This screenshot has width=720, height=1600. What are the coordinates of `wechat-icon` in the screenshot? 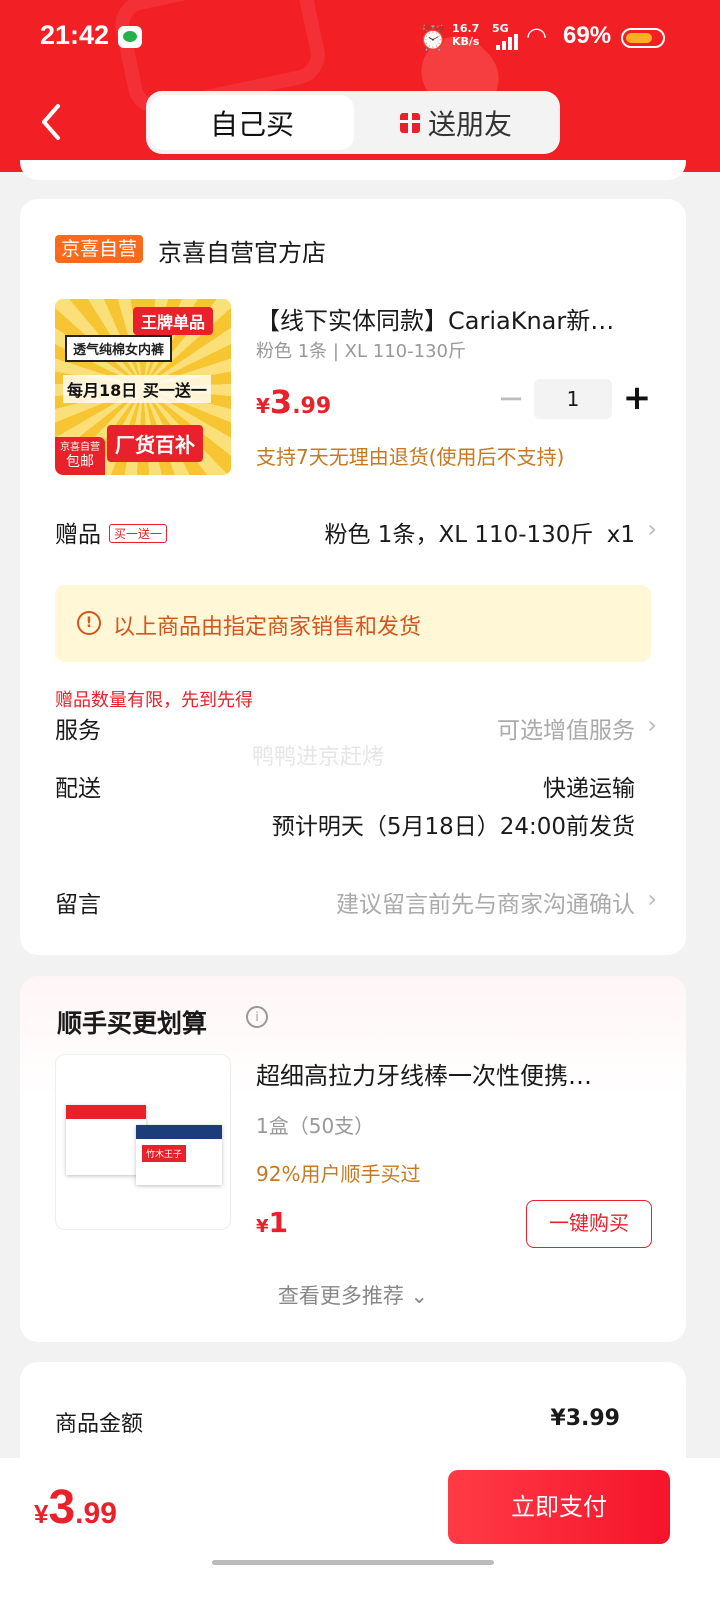 It's located at (130, 37).